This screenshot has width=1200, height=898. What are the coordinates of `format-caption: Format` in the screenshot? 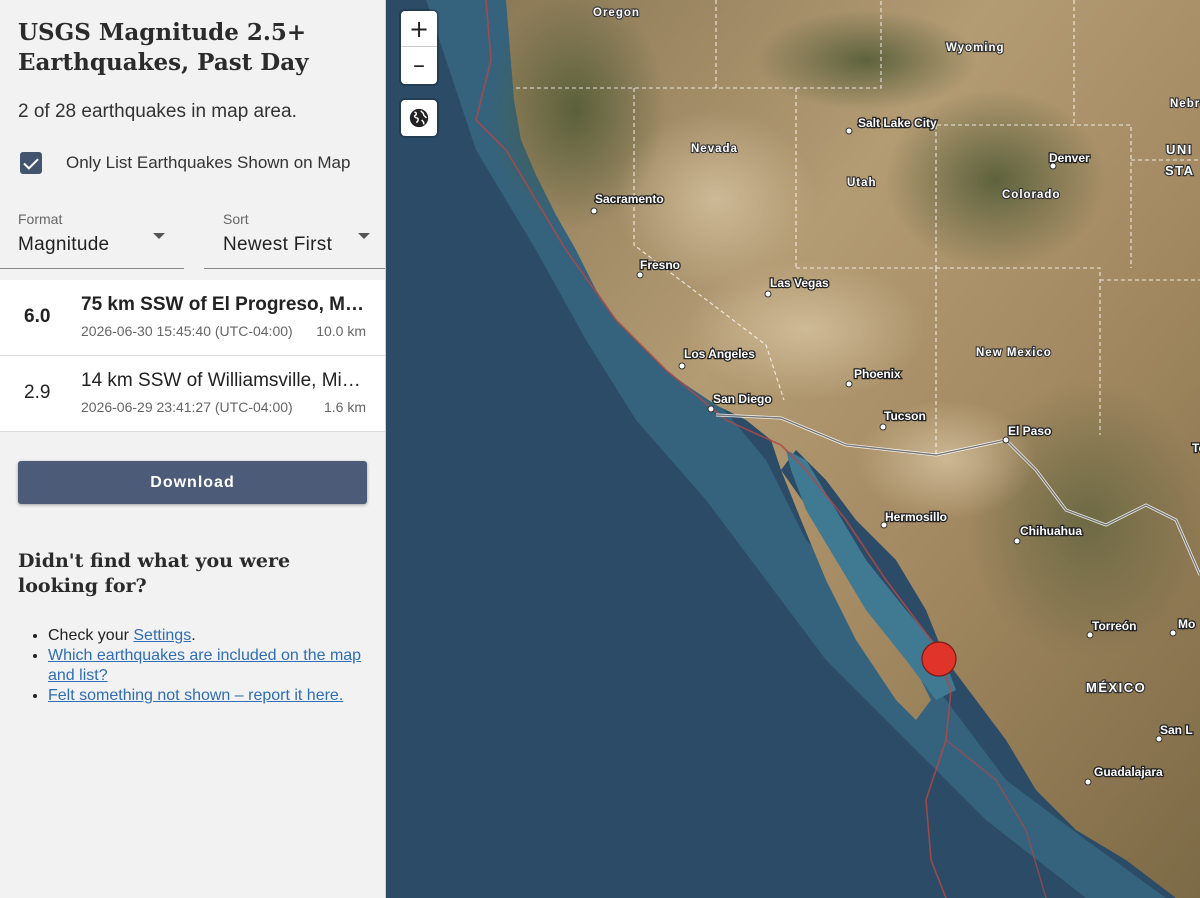 It's located at (40, 219).